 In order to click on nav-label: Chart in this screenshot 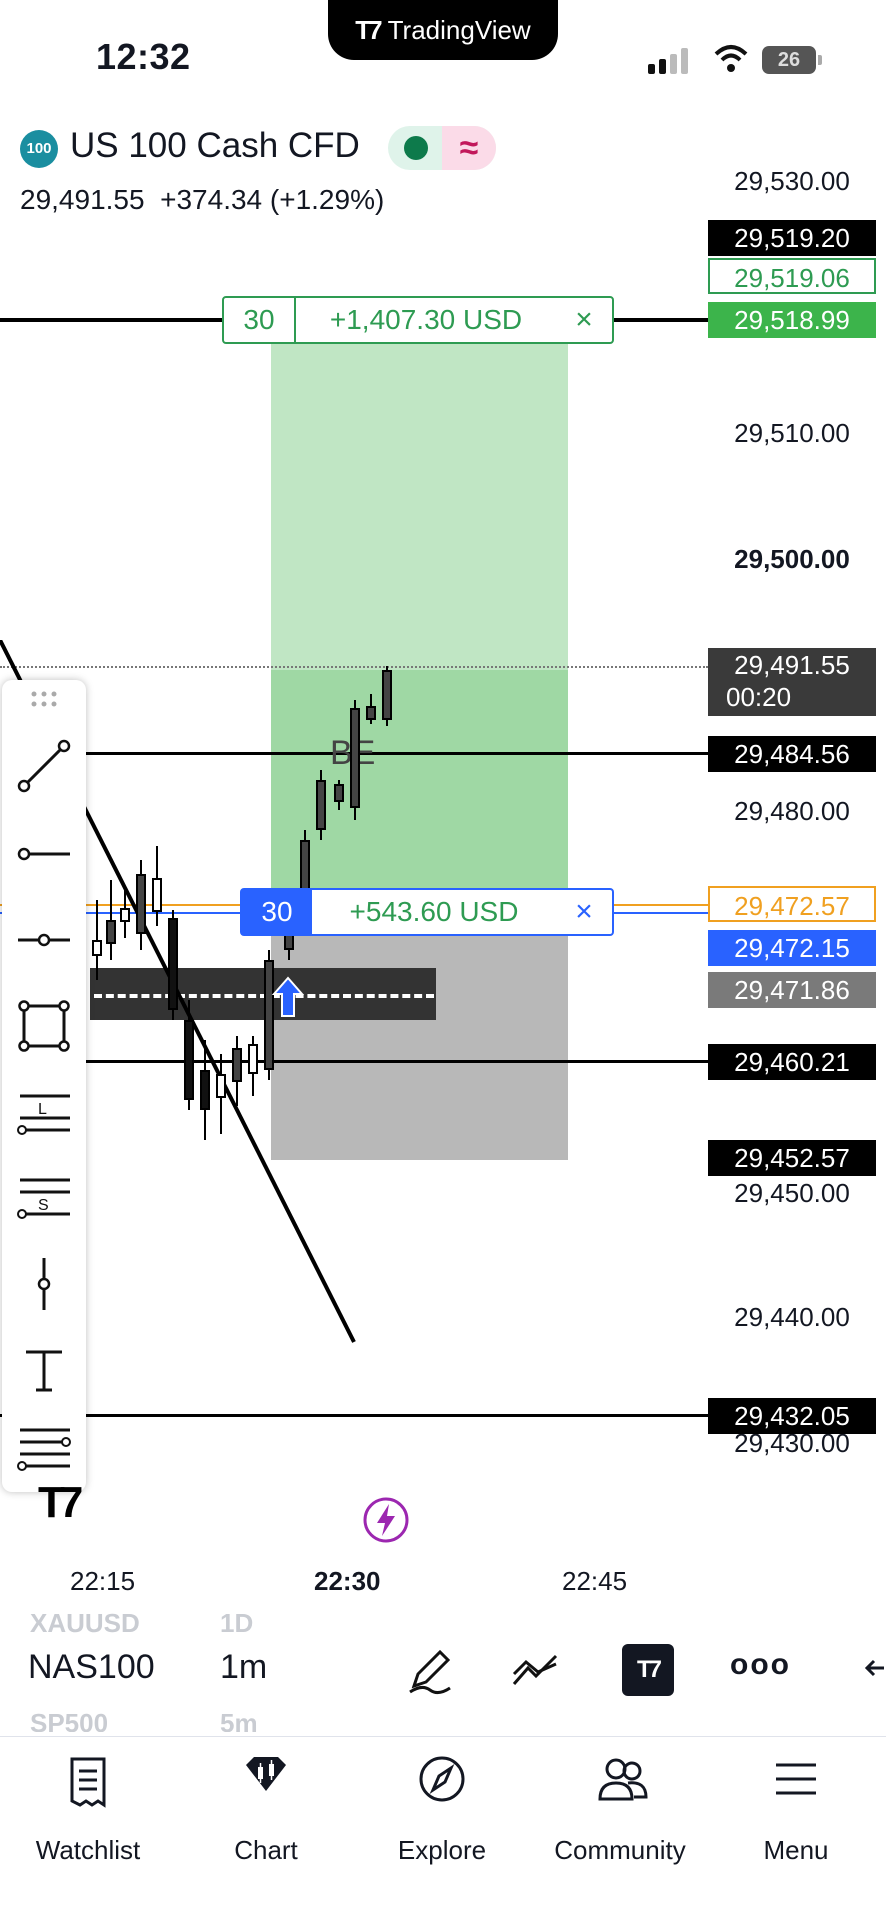, I will do `click(266, 1850)`.